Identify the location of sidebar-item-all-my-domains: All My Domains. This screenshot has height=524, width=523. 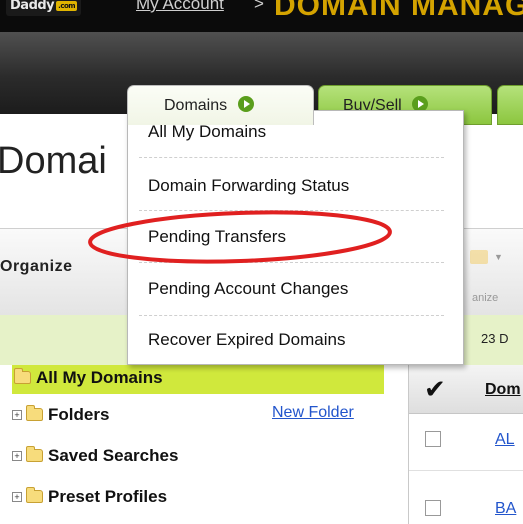
(88, 378).